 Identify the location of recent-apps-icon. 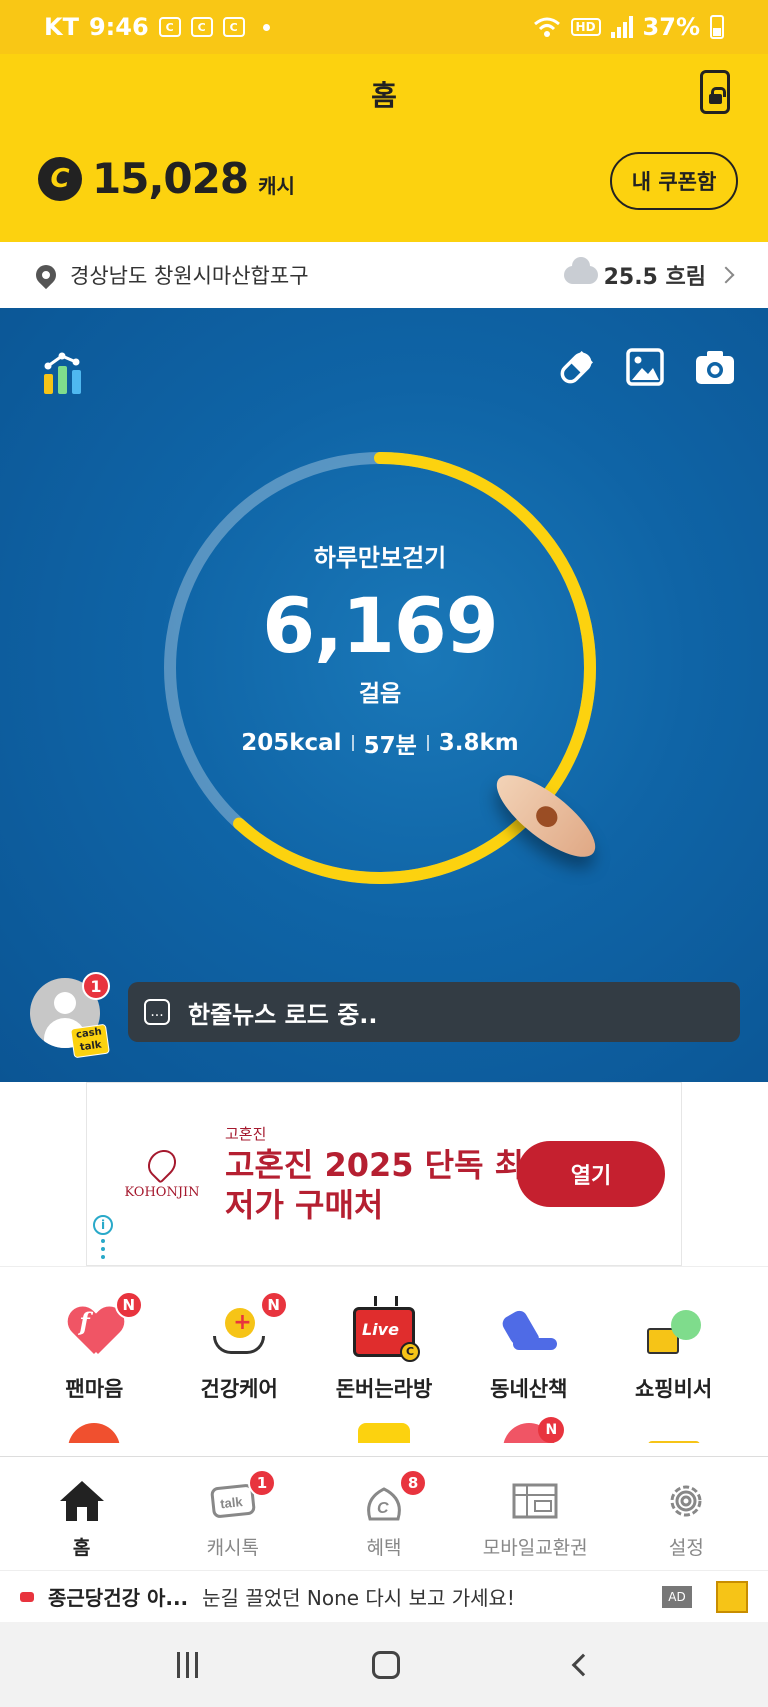
(188, 1664).